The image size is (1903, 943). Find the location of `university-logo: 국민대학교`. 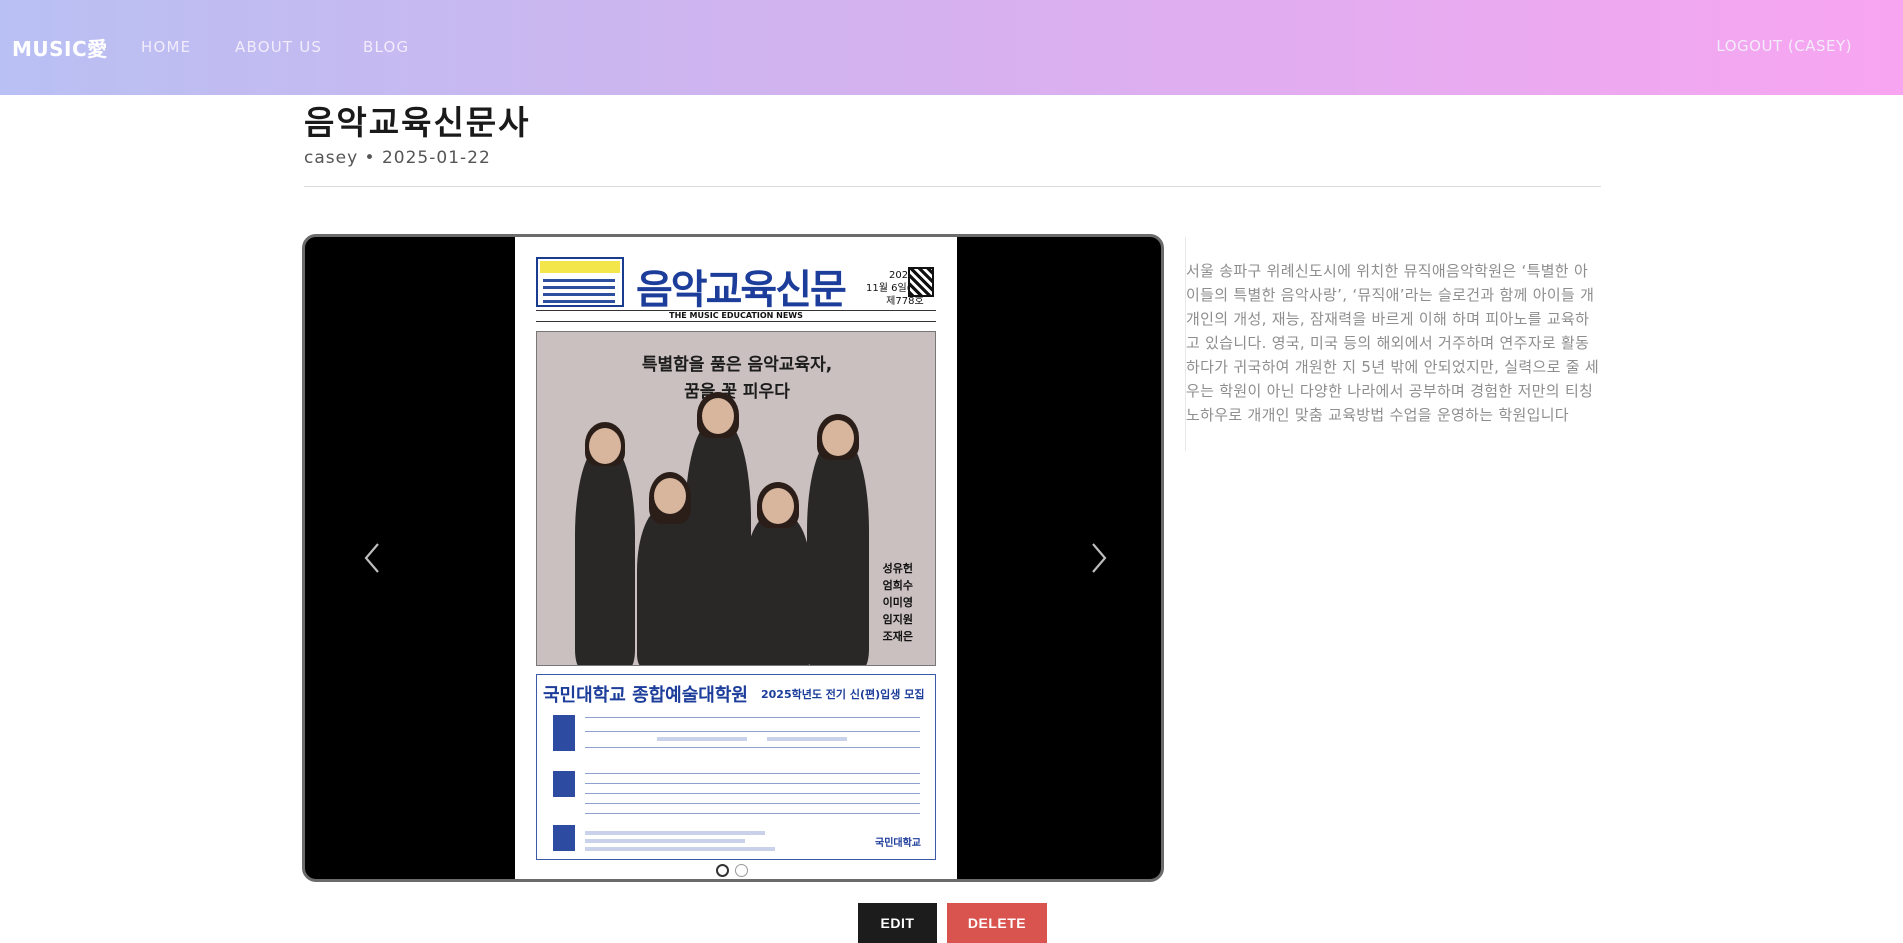

university-logo: 국민대학교 is located at coordinates (898, 843).